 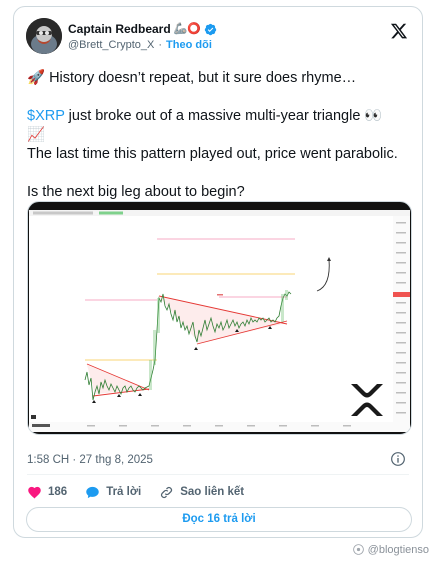 I want to click on info-icon, so click(x=398, y=459).